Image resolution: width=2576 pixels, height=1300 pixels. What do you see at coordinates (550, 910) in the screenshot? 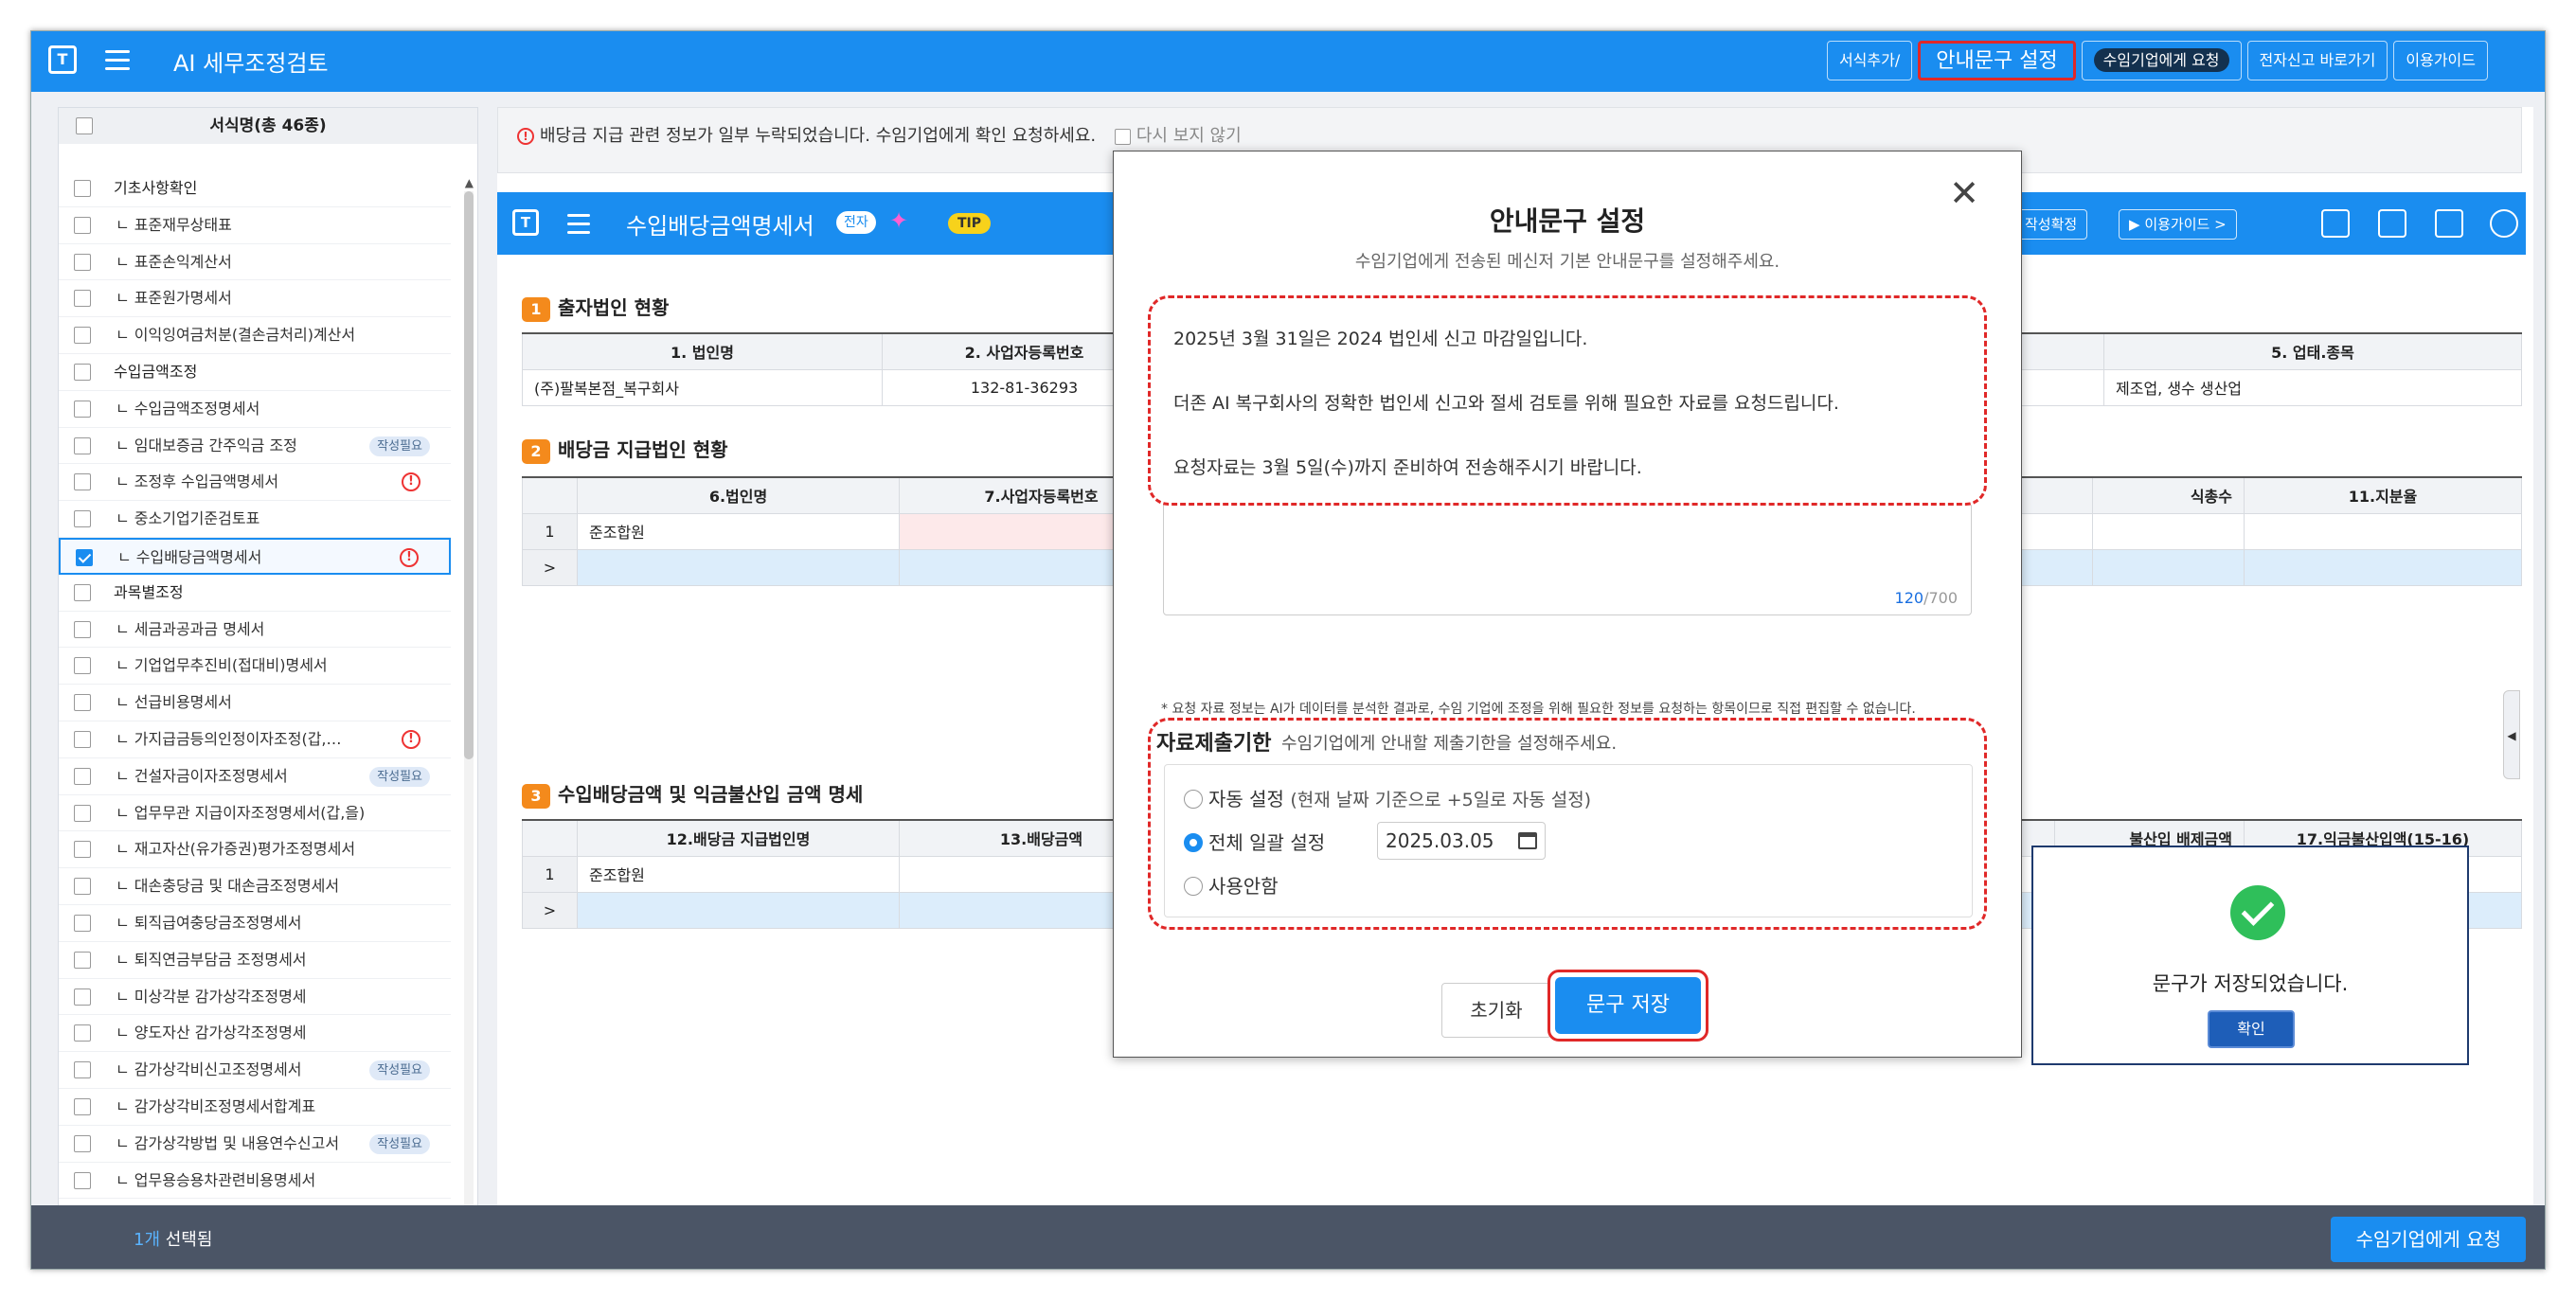
I see `new-row-arrow-3: >` at bounding box center [550, 910].